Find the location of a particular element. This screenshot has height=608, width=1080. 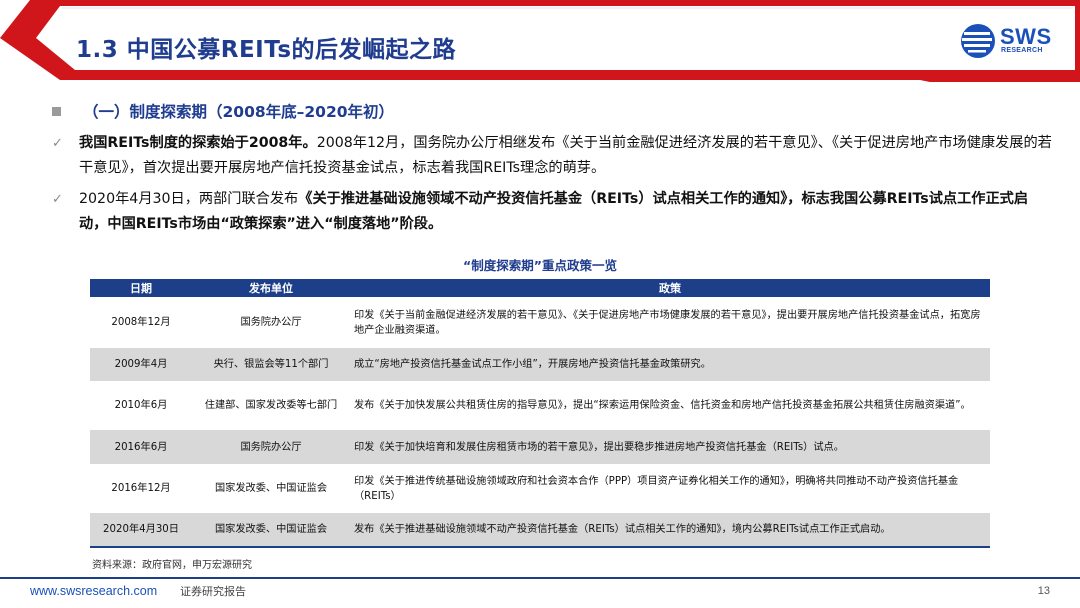

cell-date: 2010年6月 is located at coordinates (141, 405).